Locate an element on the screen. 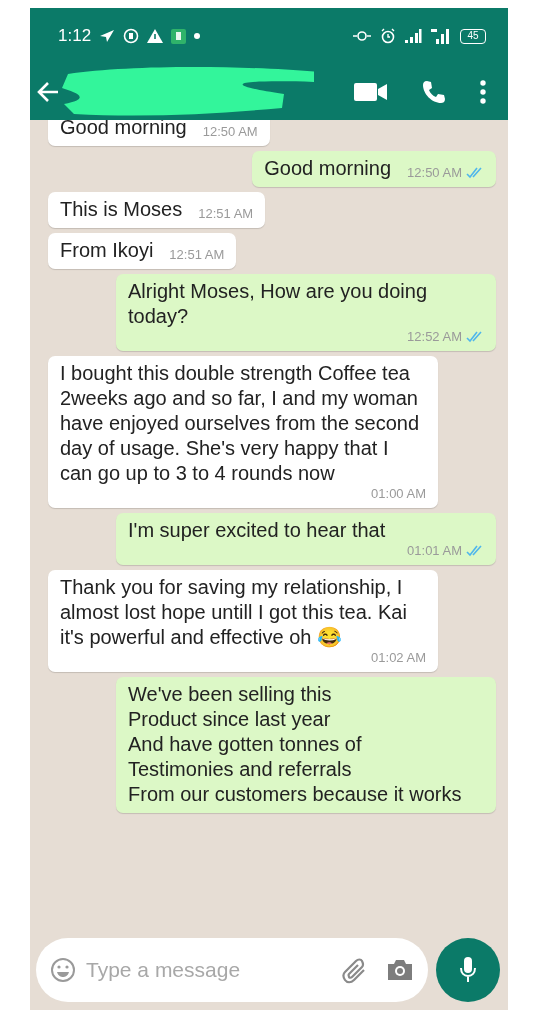 This screenshot has width=538, height=1024. more-options-icon is located at coordinates (483, 92).